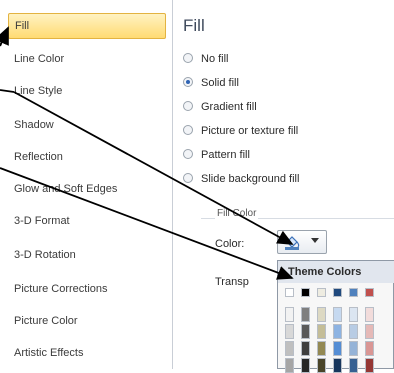  What do you see at coordinates (302, 242) in the screenshot?
I see `color-picker-button` at bounding box center [302, 242].